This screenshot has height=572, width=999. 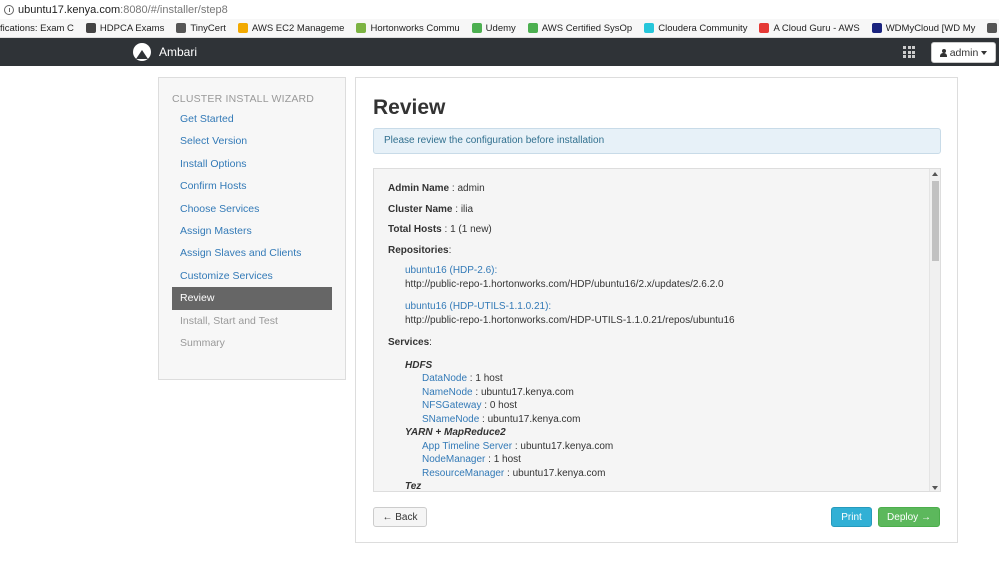 I want to click on bookmark-label: A Cloud Guru - AWS, so click(x=816, y=28).